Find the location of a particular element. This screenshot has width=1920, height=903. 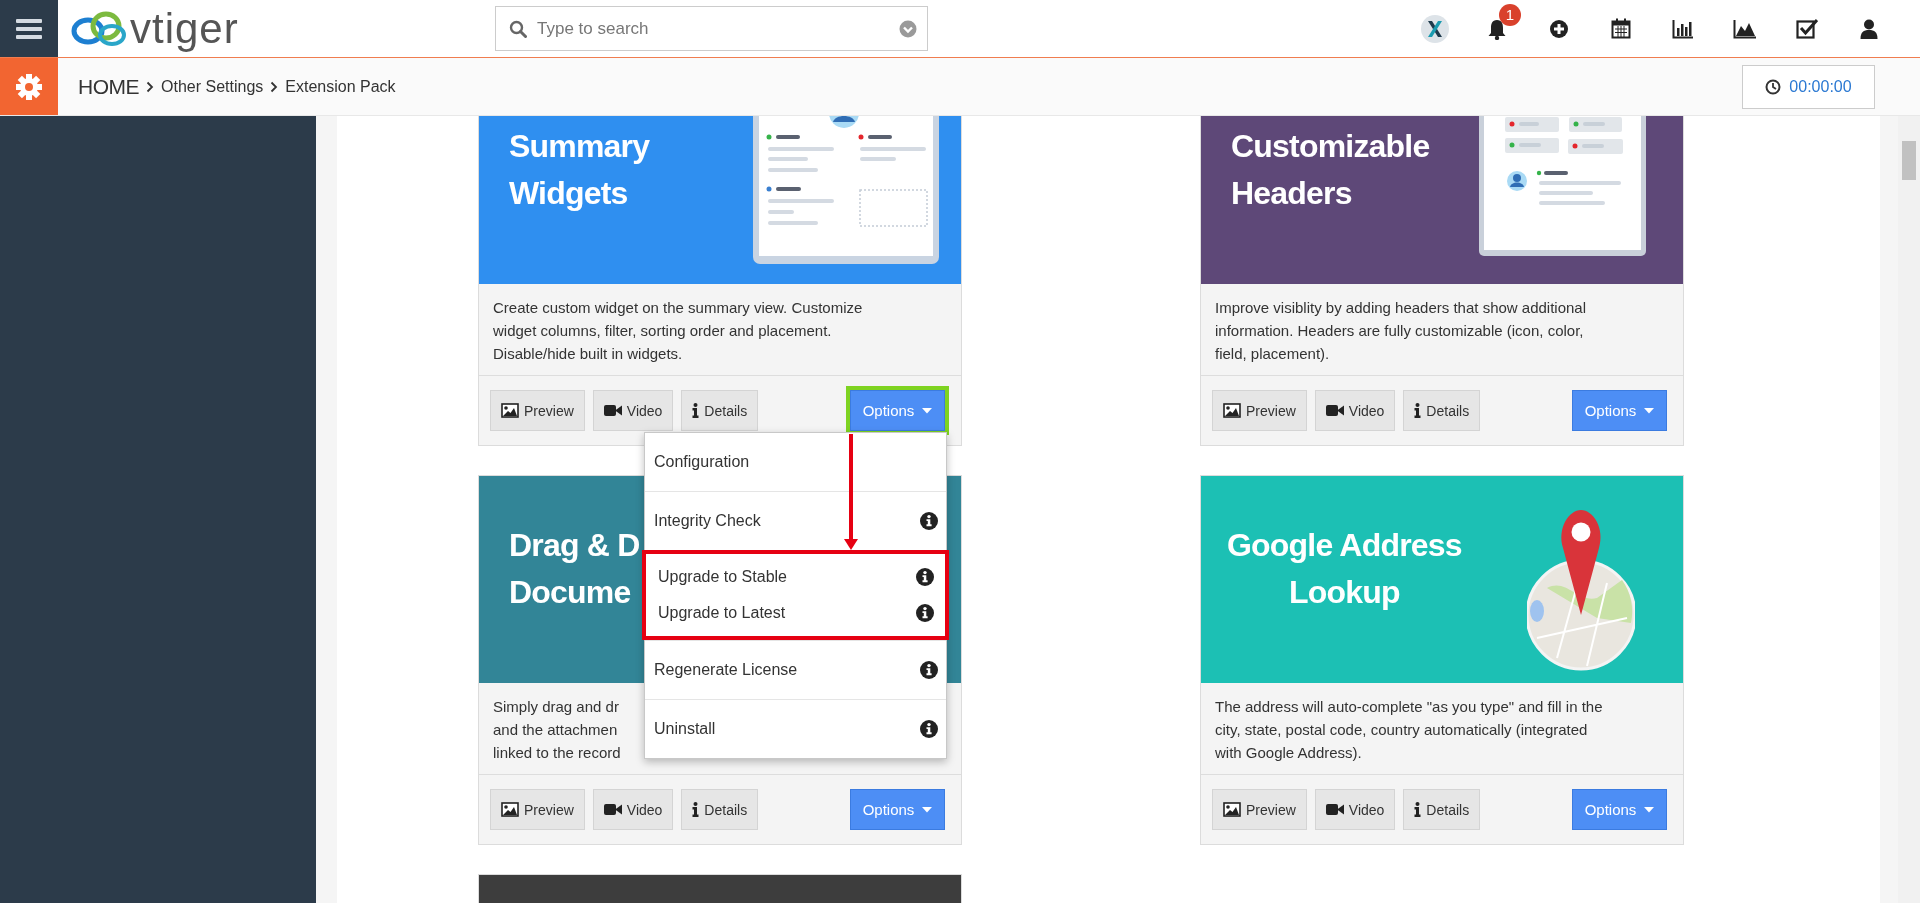

search-icon is located at coordinates (518, 29).